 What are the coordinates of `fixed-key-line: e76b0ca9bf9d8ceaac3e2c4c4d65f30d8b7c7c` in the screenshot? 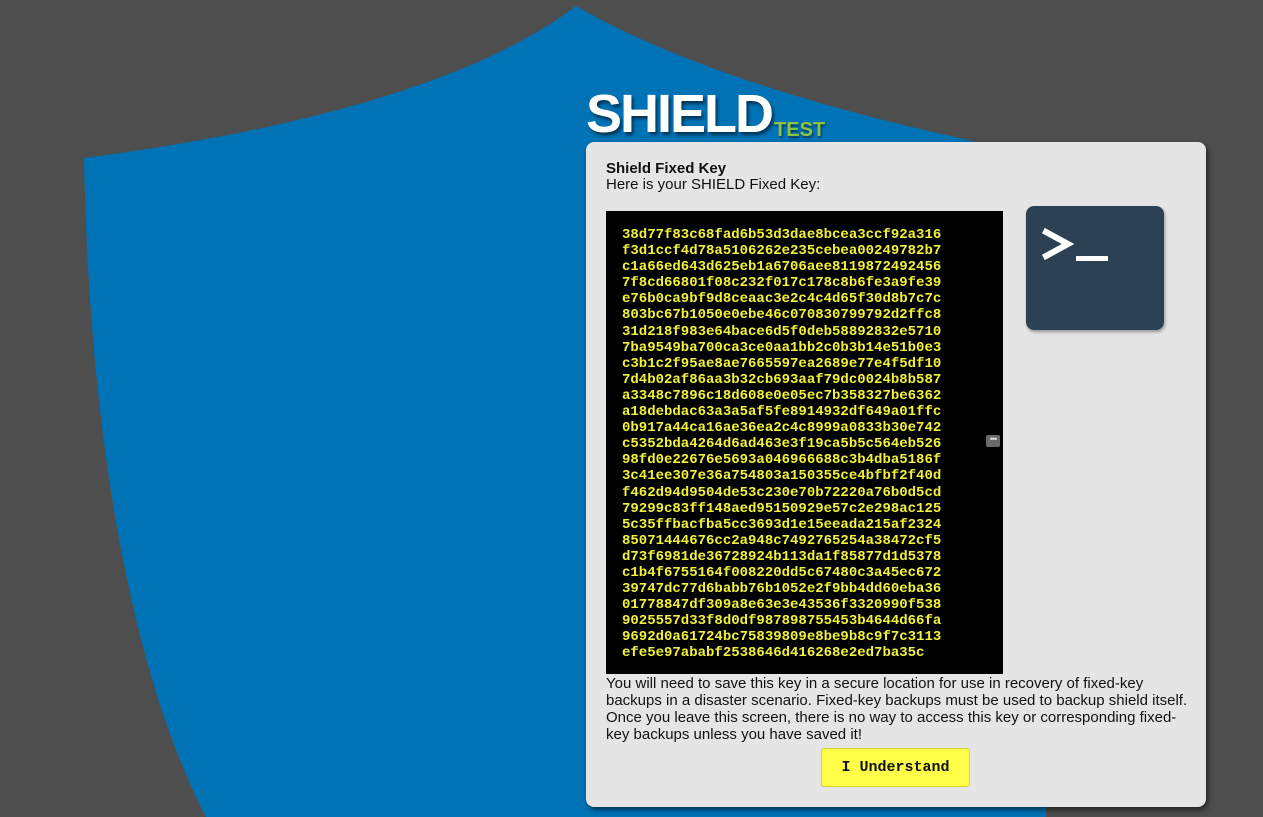 It's located at (782, 299).